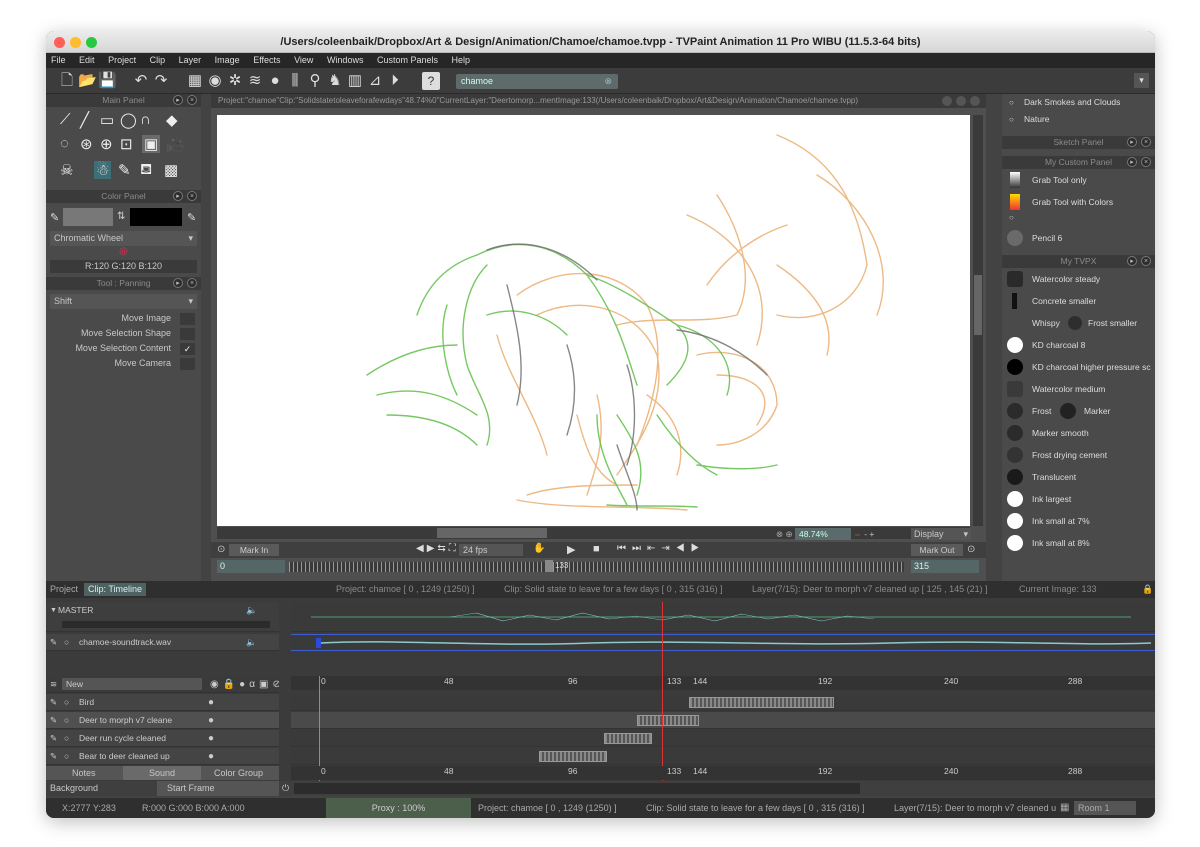 The width and height of the screenshot is (1200, 847). Describe the element at coordinates (123, 301) in the screenshot. I see `tool-mode-select: Shift ▾` at that location.